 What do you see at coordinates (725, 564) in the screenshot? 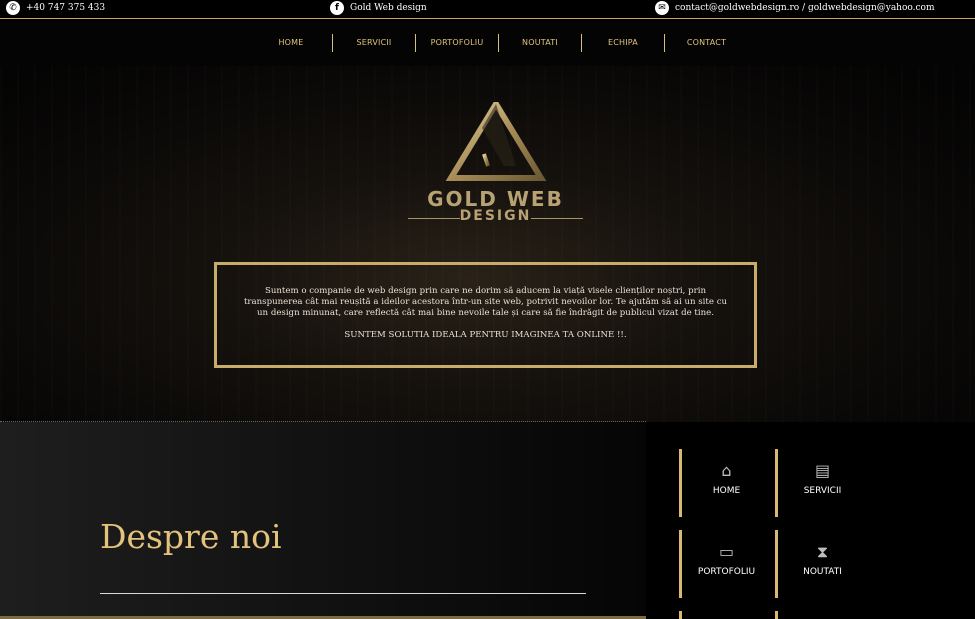
I see `tile-portofoliu: ▭ PORTOFOLIU` at bounding box center [725, 564].